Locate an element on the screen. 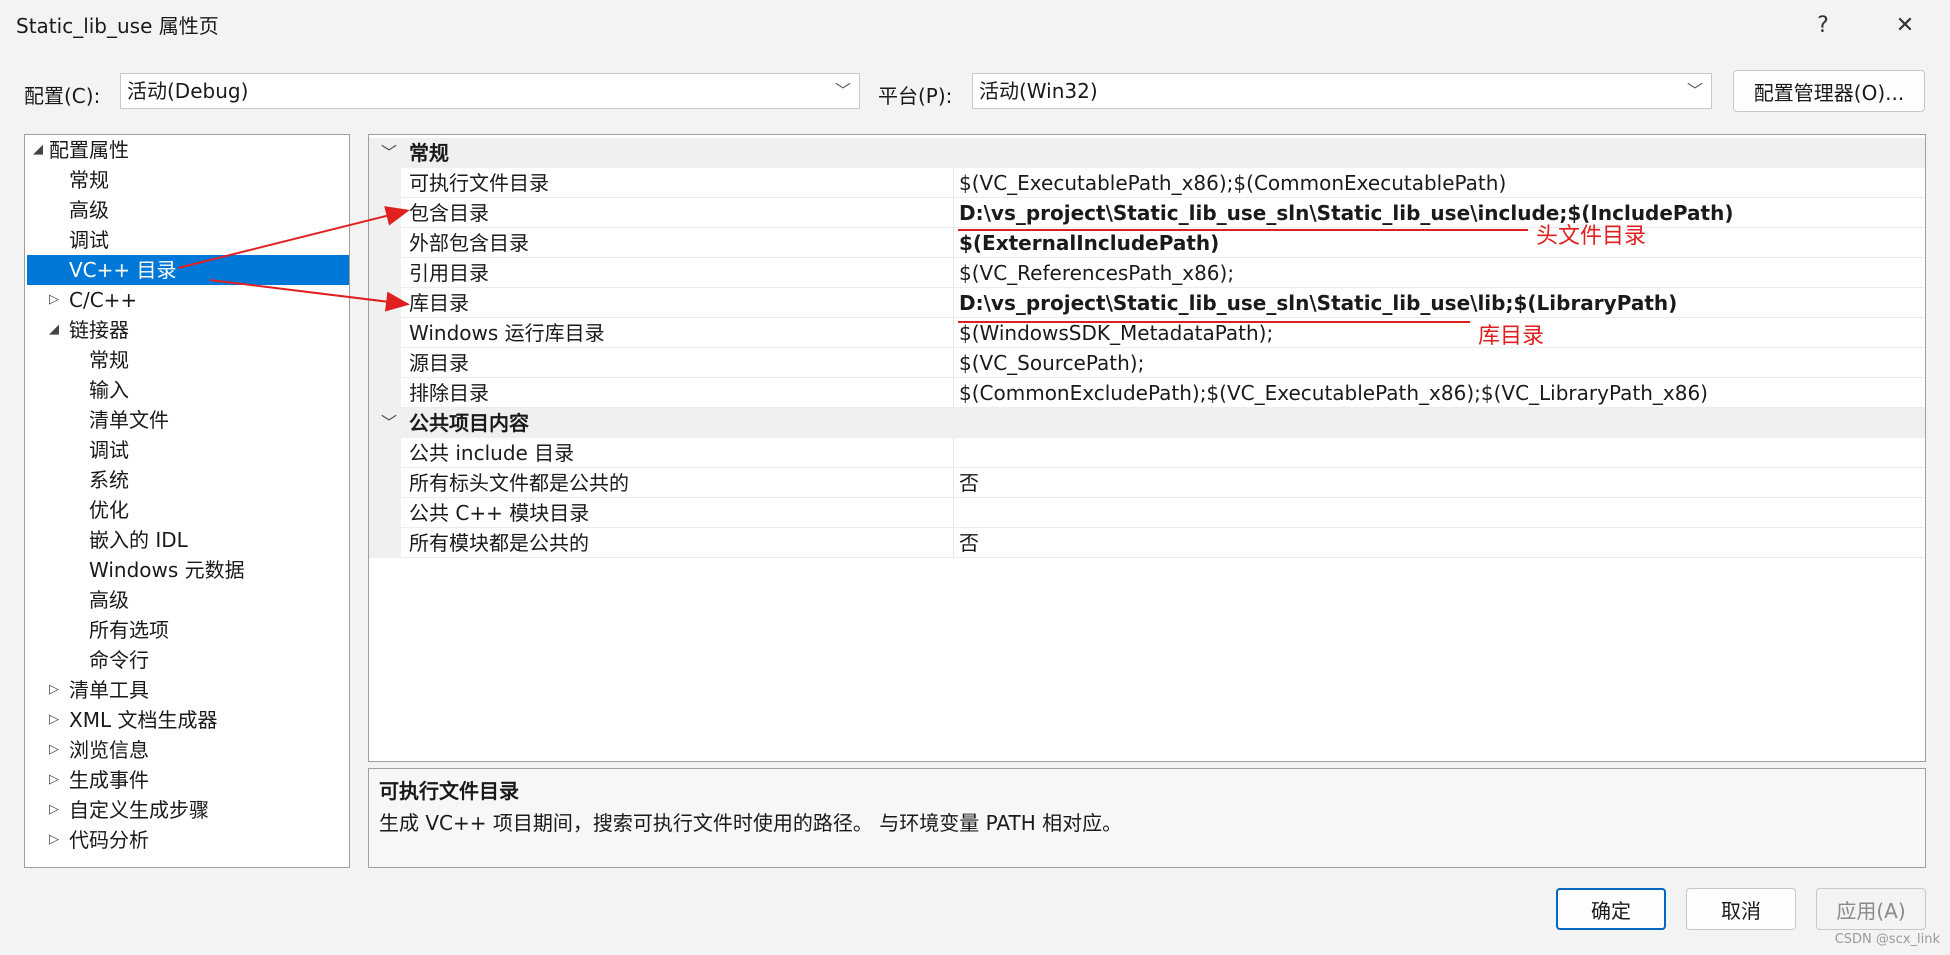 This screenshot has width=1950, height=955. annotation-overlay is located at coordinates (852, 264).